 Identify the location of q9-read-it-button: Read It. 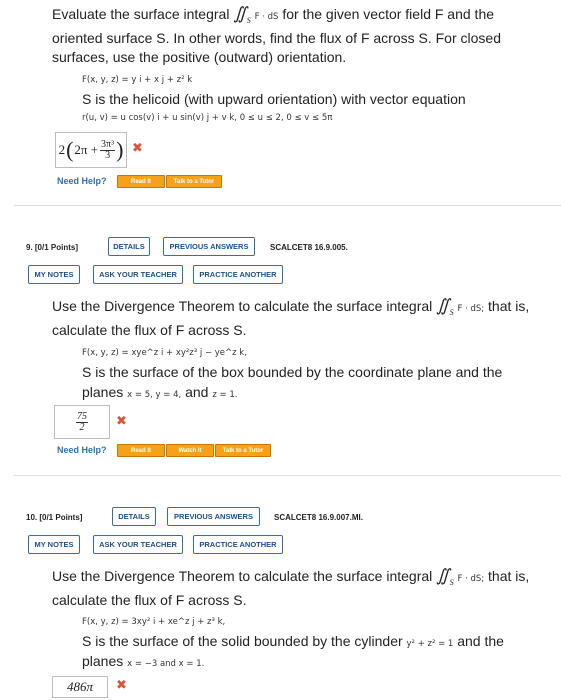
(141, 450).